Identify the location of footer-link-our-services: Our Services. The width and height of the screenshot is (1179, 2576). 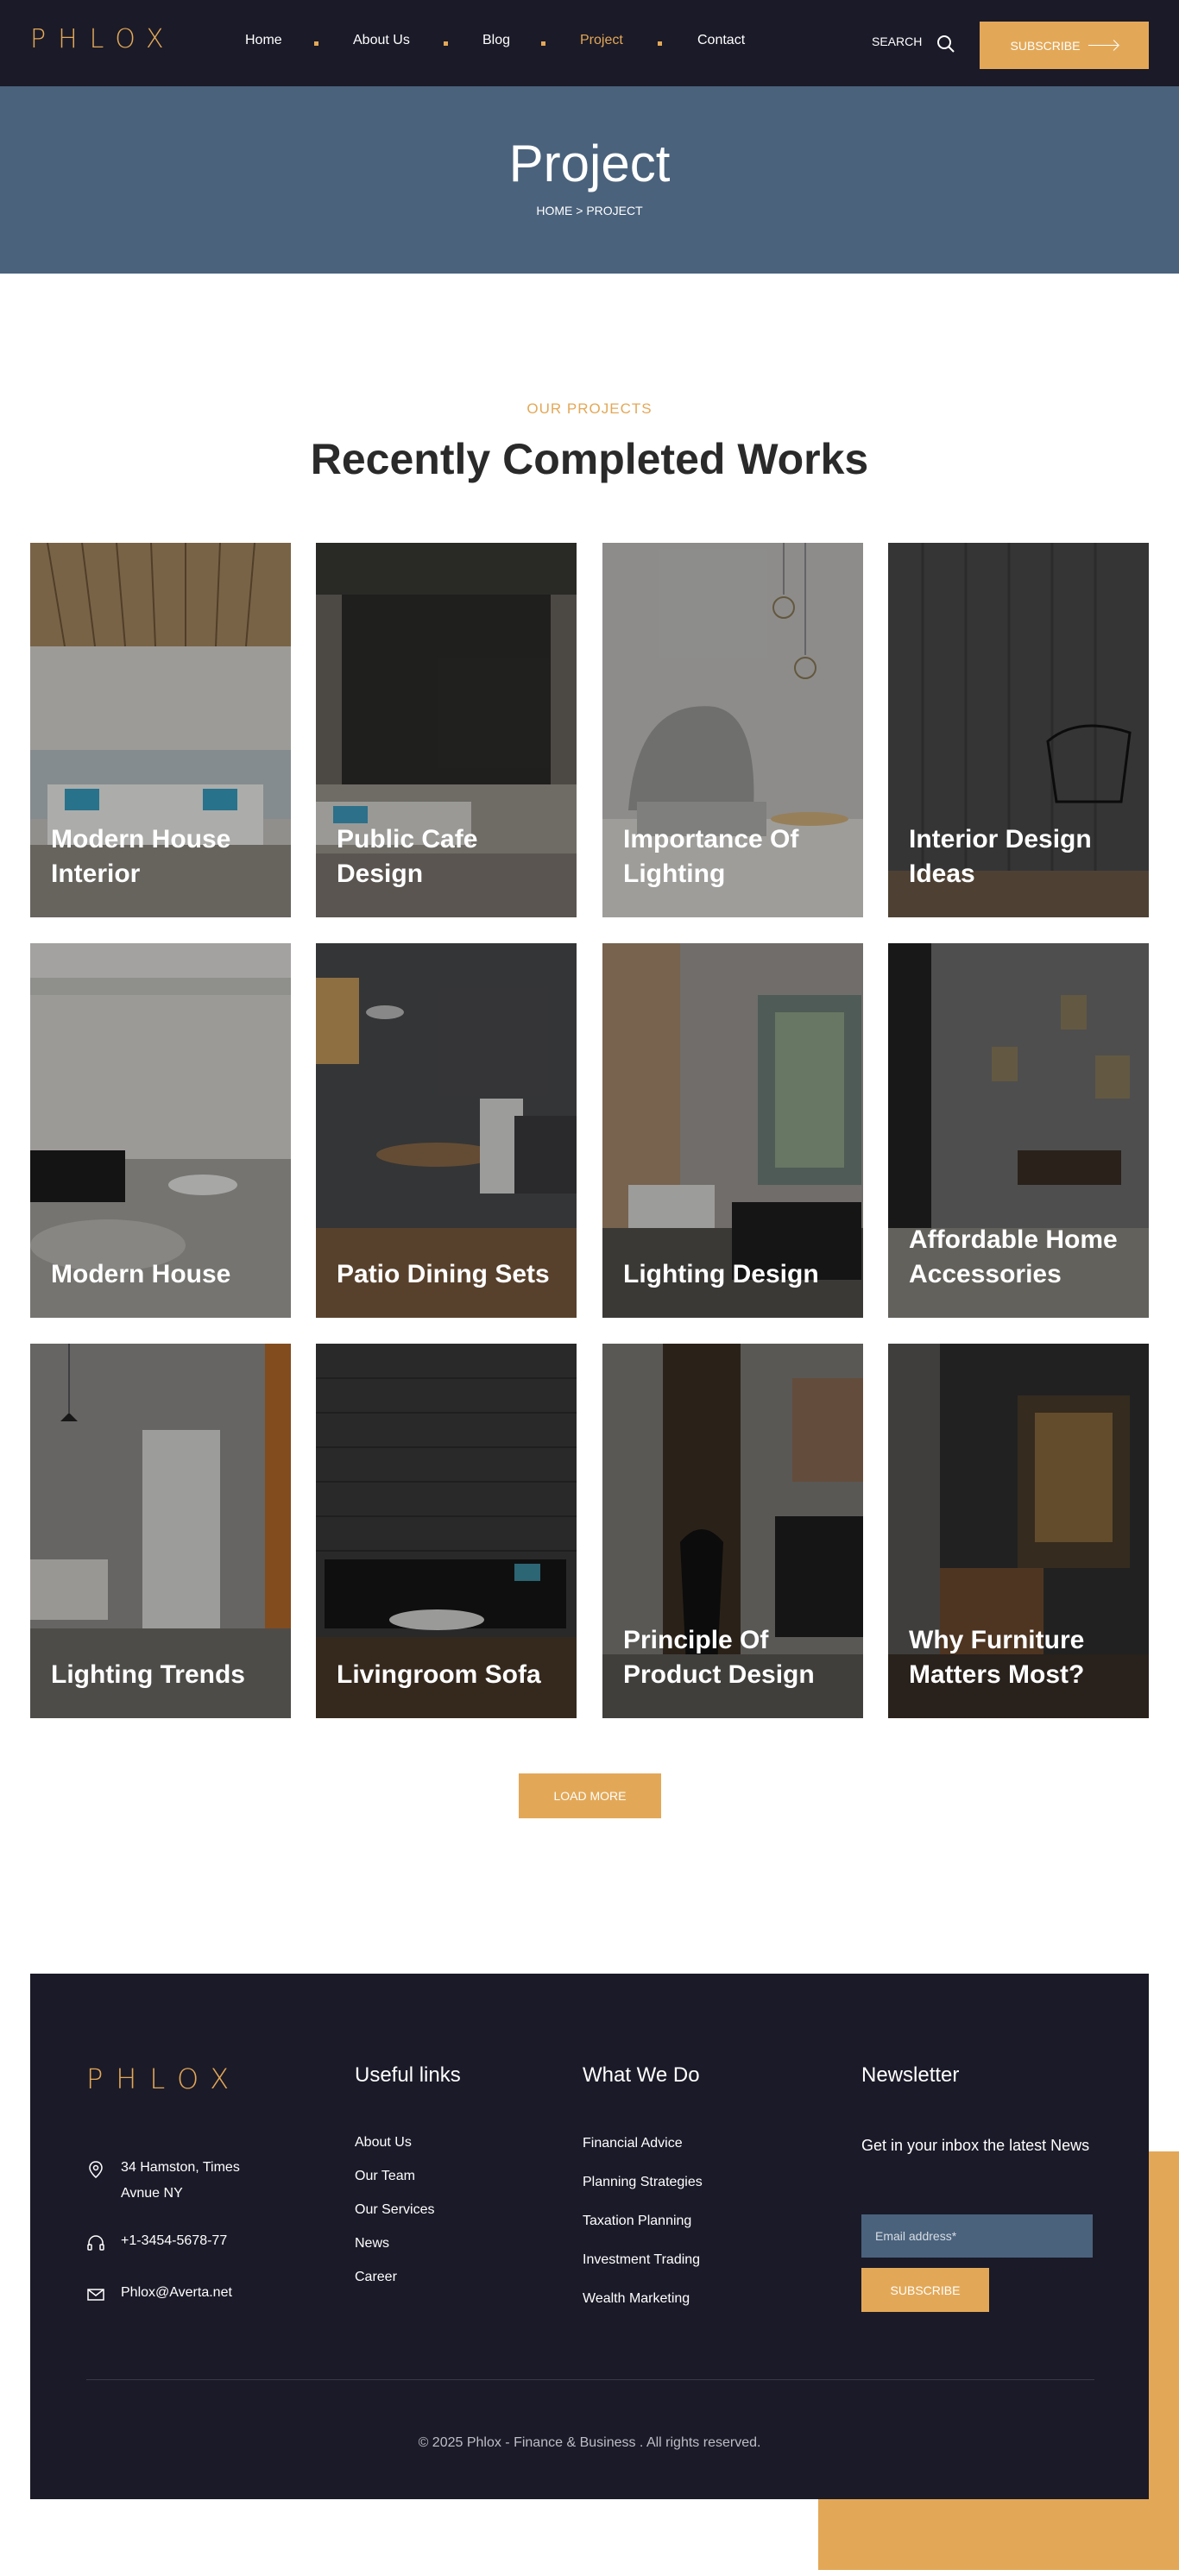
(395, 2210).